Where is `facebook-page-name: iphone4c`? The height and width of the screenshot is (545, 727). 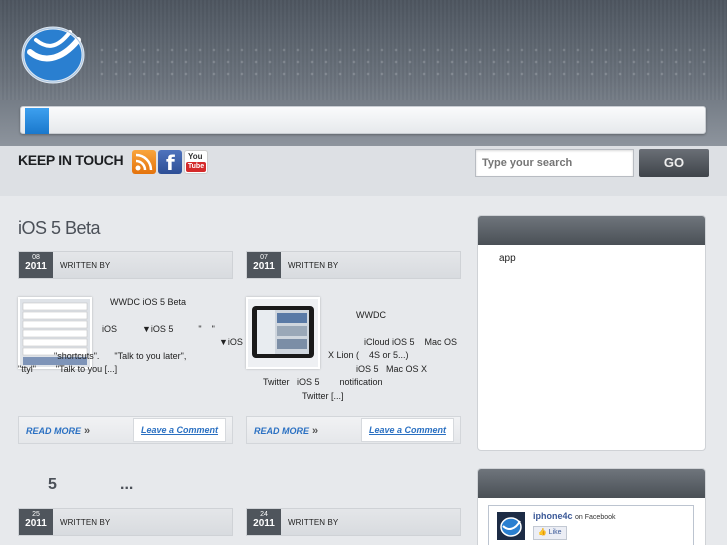
facebook-page-name: iphone4c is located at coordinates (553, 516).